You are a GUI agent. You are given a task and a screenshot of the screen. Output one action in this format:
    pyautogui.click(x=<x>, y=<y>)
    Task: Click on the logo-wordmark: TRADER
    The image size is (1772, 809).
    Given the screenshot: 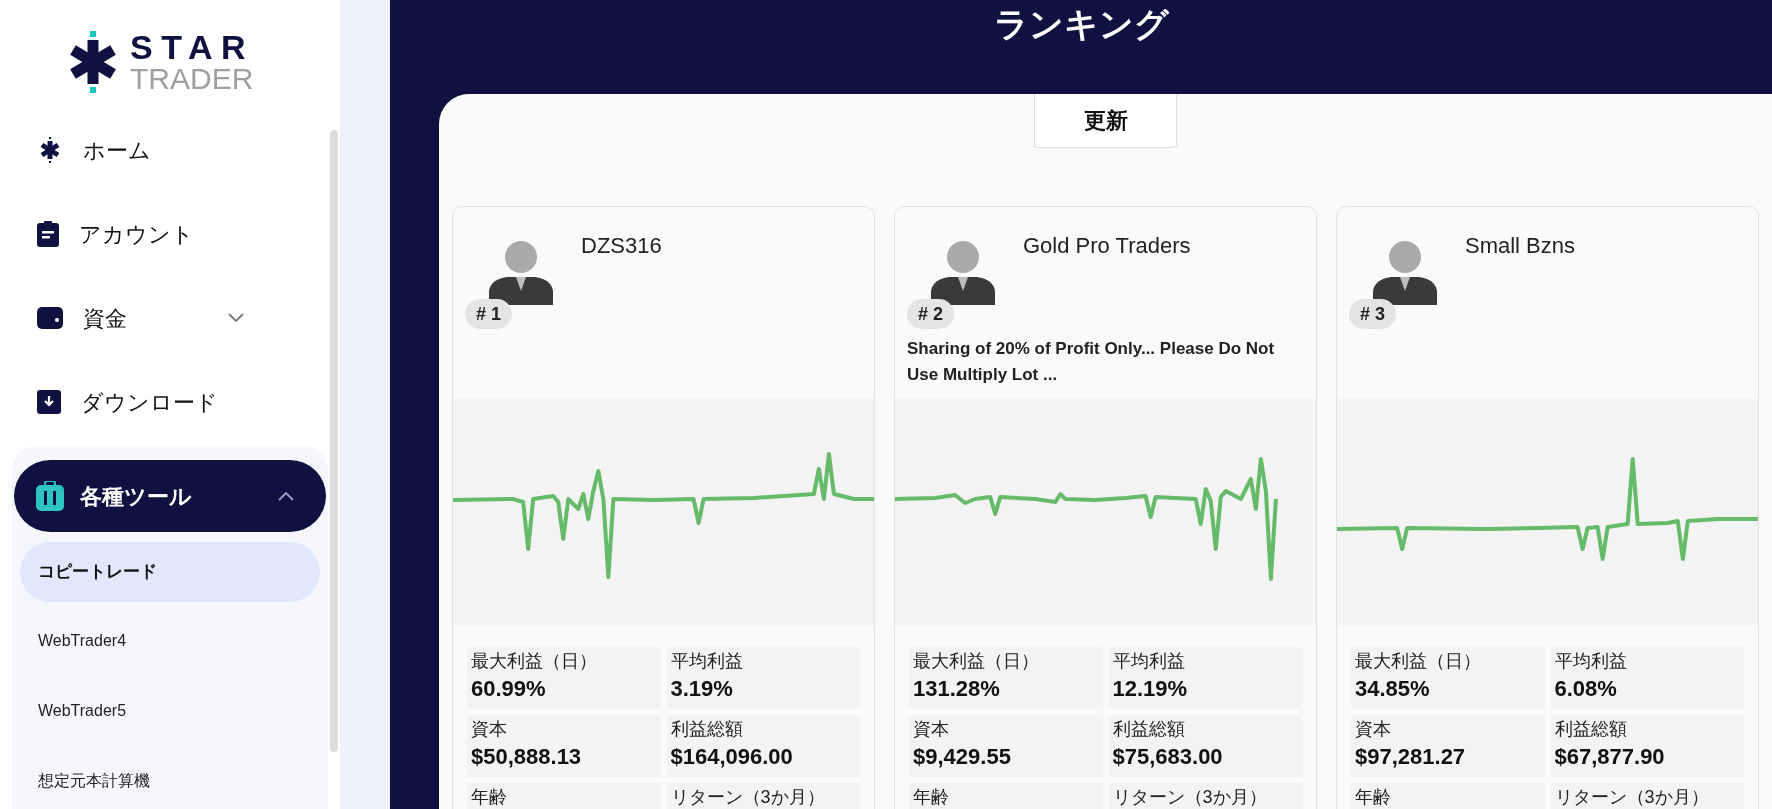 What is the action you would take?
    pyautogui.click(x=192, y=79)
    